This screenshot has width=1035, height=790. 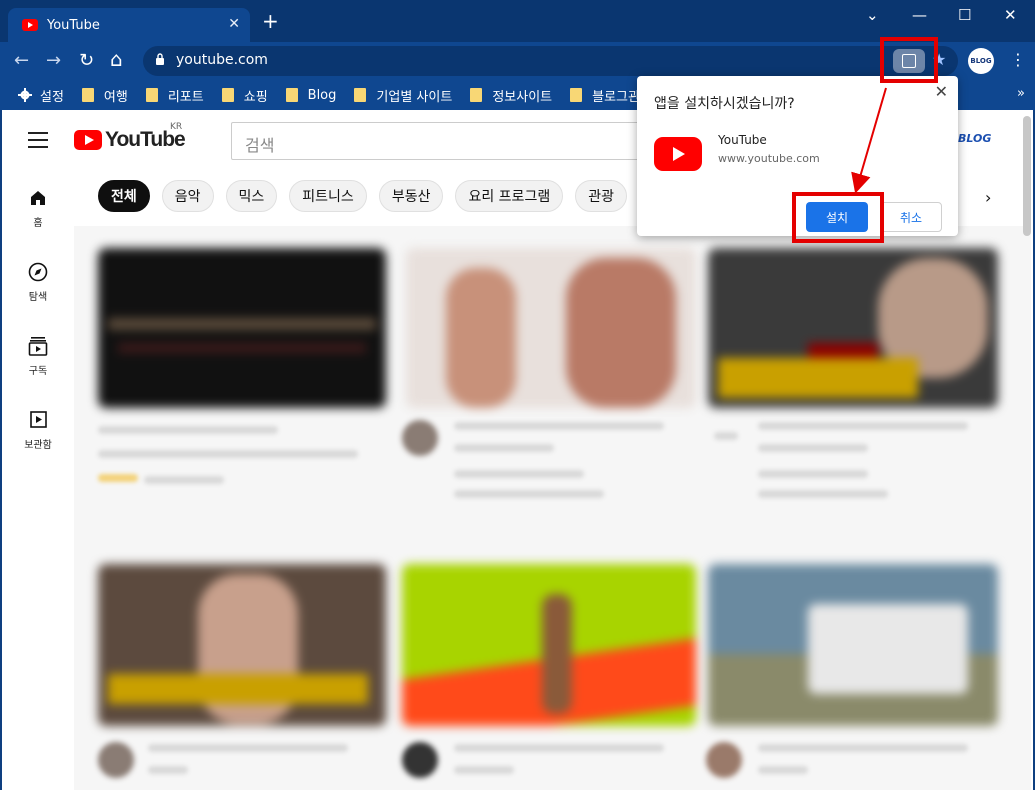 I want to click on tab-youtube: YouTube ✕, so click(x=129, y=25).